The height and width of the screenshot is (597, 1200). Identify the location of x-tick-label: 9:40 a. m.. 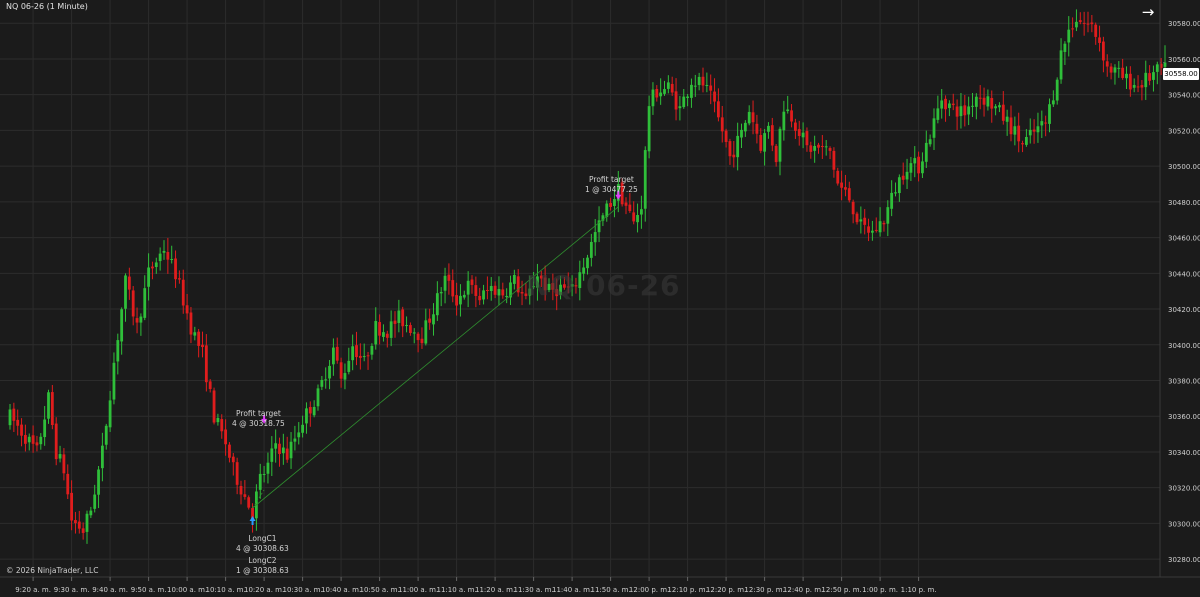
(110, 590).